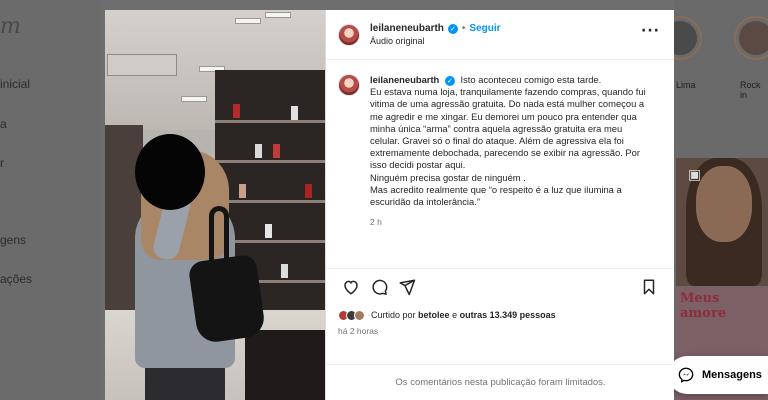 The width and height of the screenshot is (768, 400). What do you see at coordinates (500, 286) in the screenshot?
I see `action-bar` at bounding box center [500, 286].